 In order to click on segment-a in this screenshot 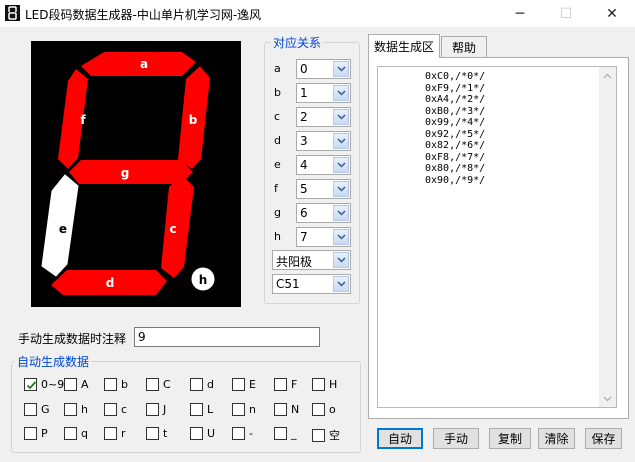, I will do `click(138, 64)`.